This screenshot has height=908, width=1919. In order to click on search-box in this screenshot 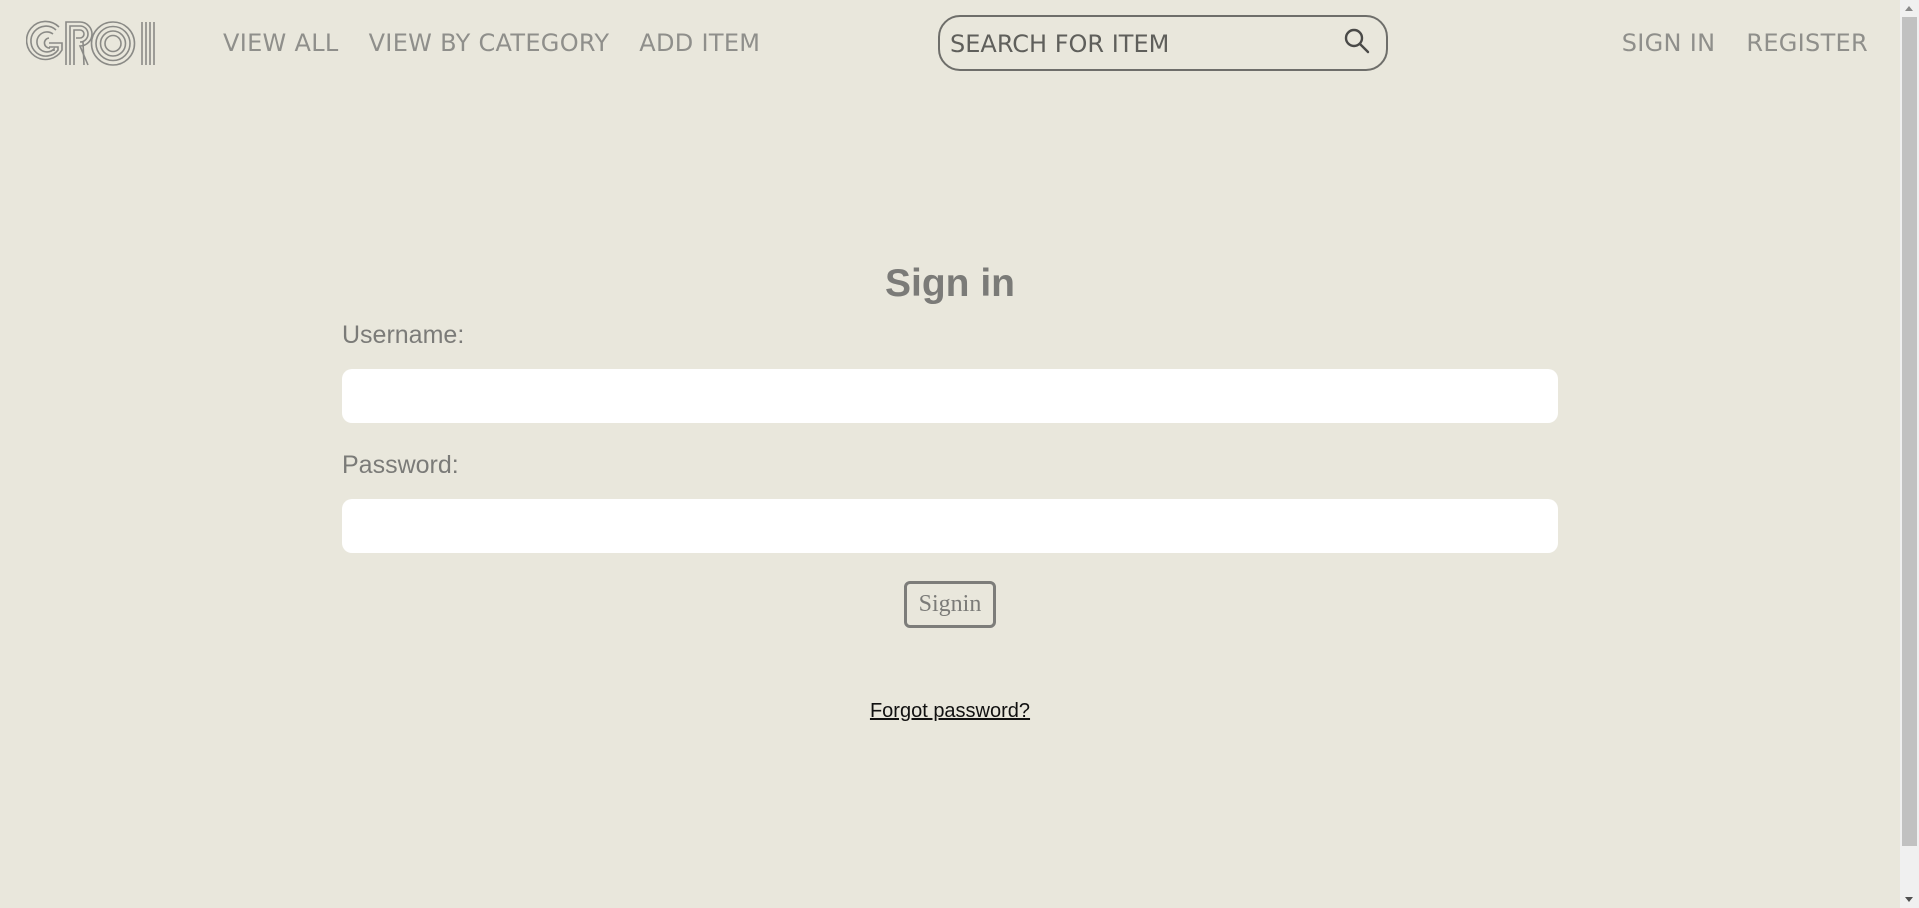, I will do `click(1163, 43)`.